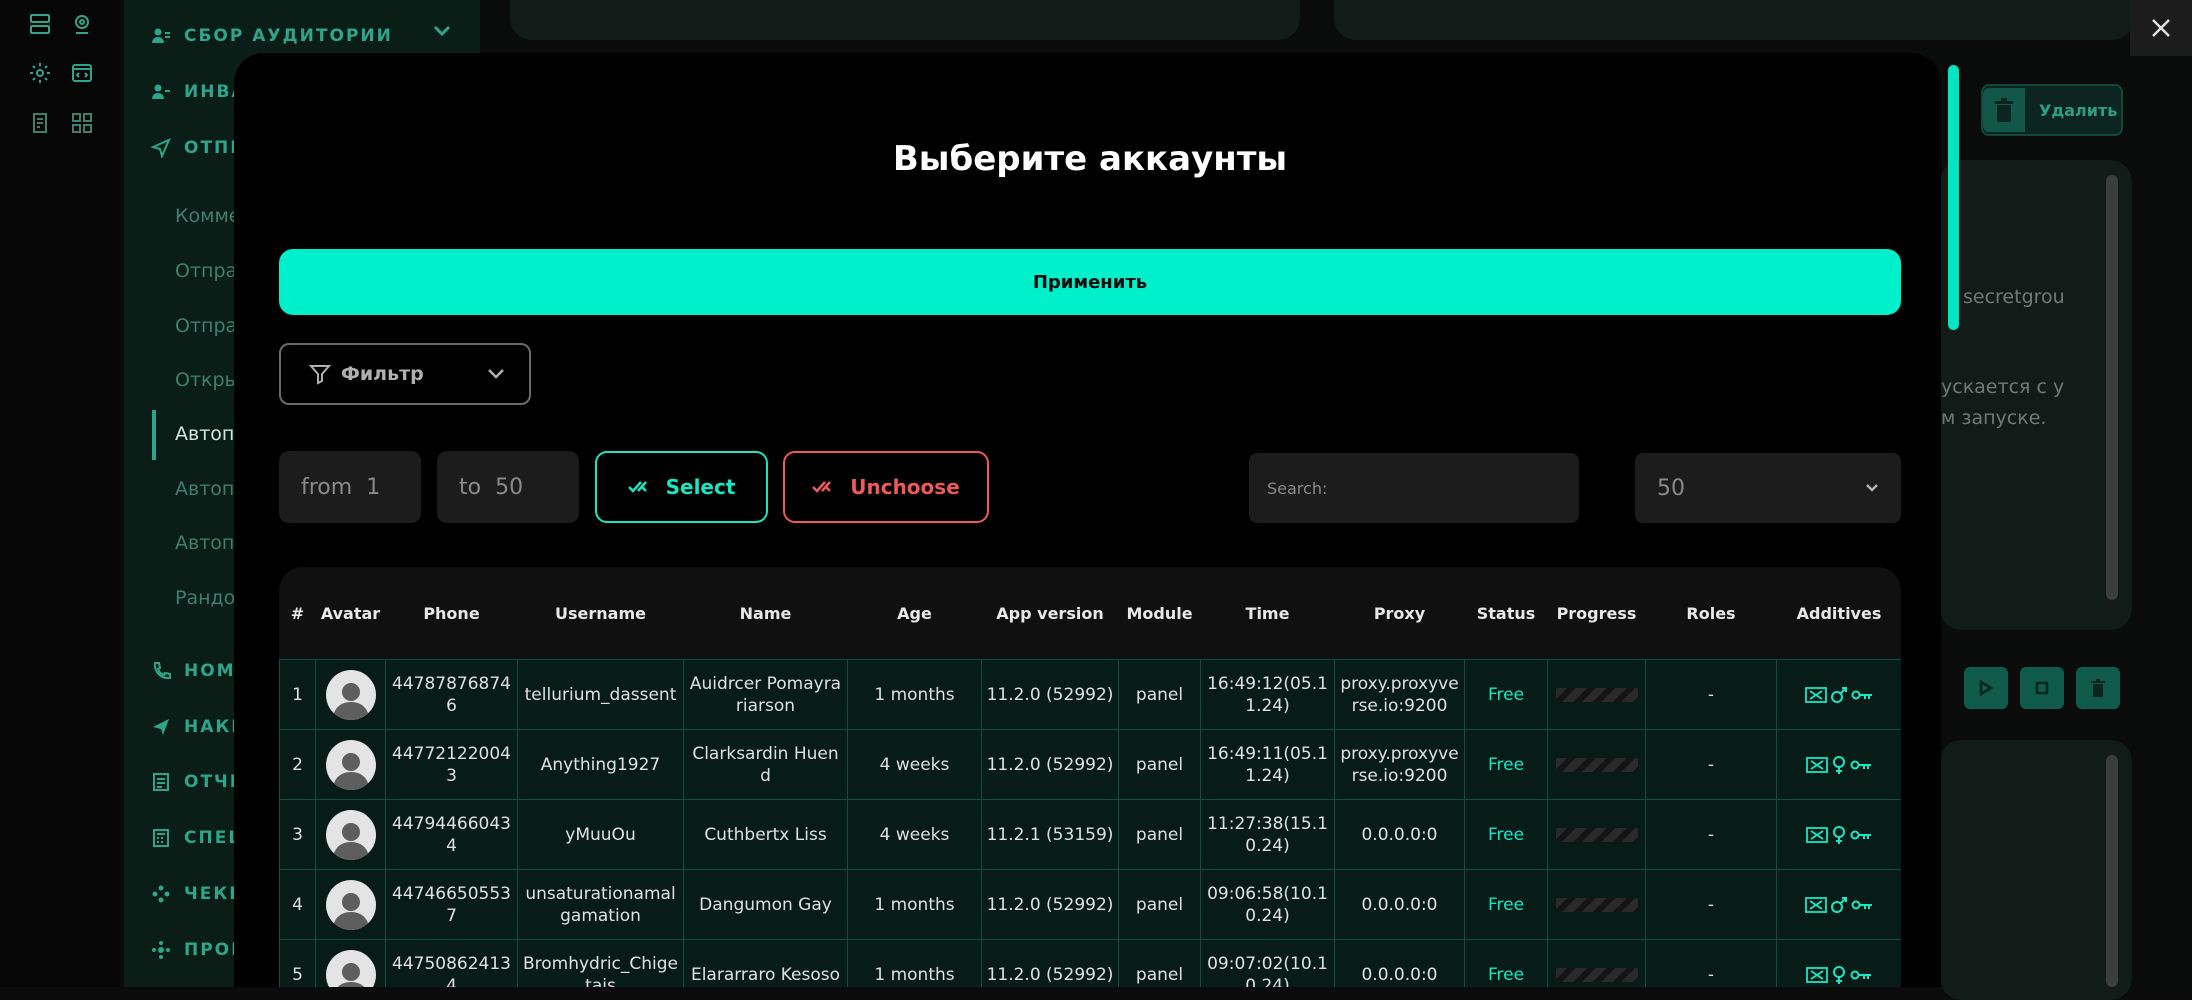 This screenshot has height=1000, width=2192. I want to click on unchoose-label: Unchoose, so click(905, 487).